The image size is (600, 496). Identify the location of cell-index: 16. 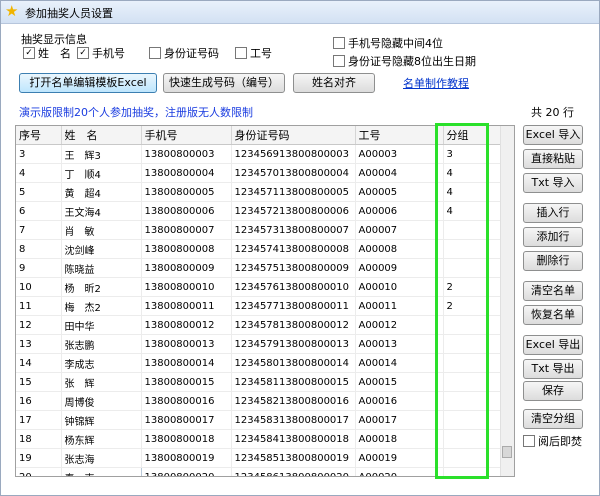
(39, 401).